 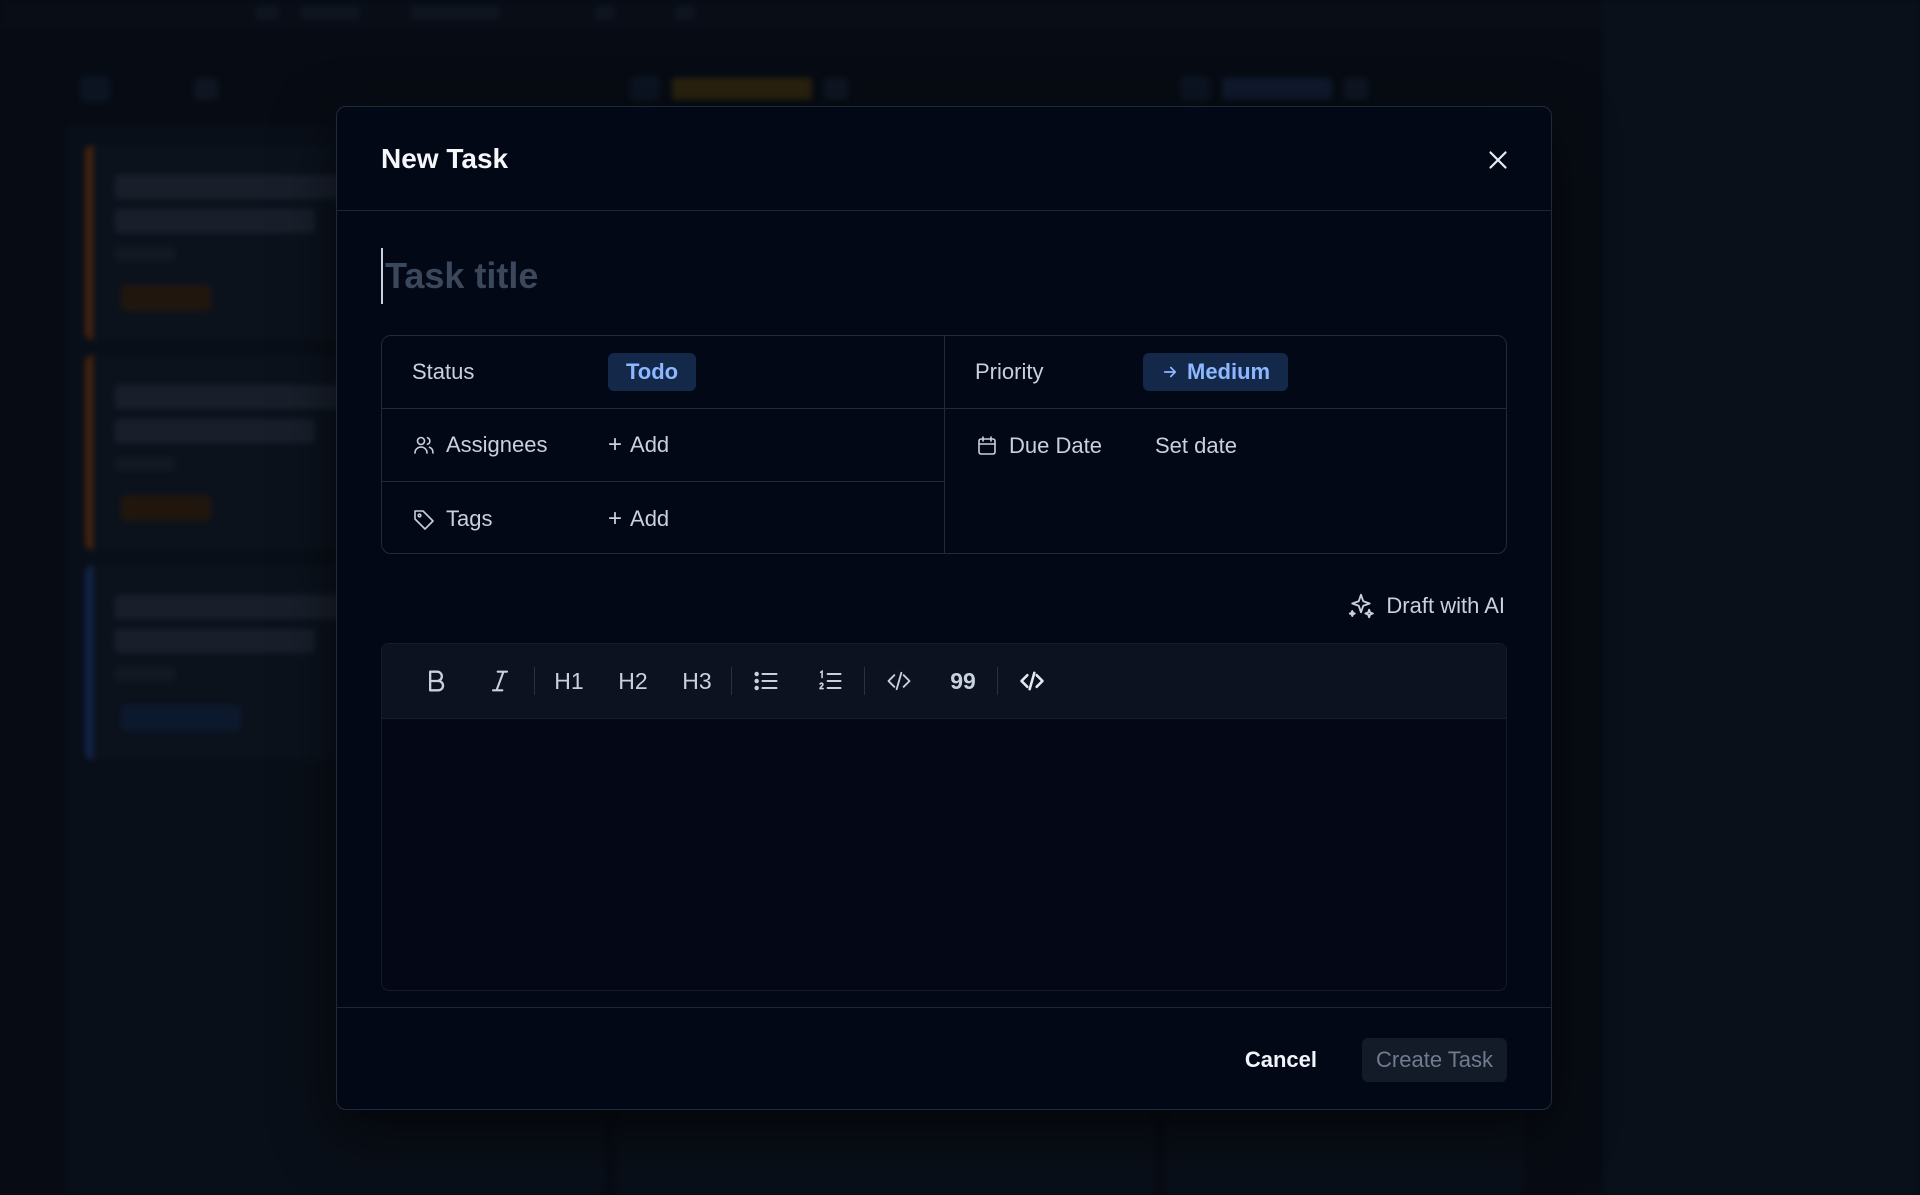 I want to click on add-tag-button: + Add, so click(x=638, y=519).